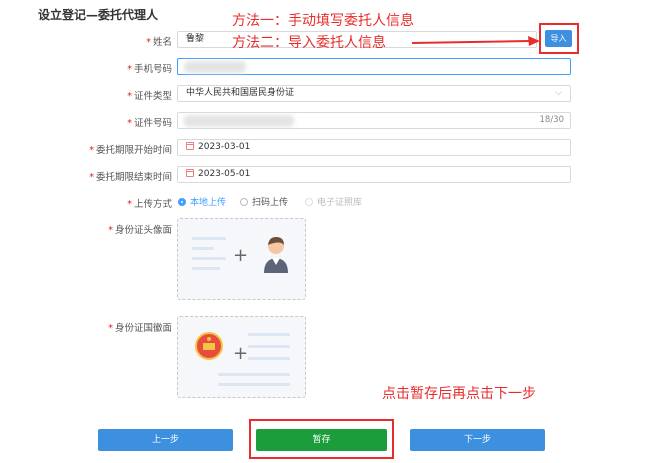 The width and height of the screenshot is (671, 463). I want to click on id-front-upload: +, so click(241, 259).